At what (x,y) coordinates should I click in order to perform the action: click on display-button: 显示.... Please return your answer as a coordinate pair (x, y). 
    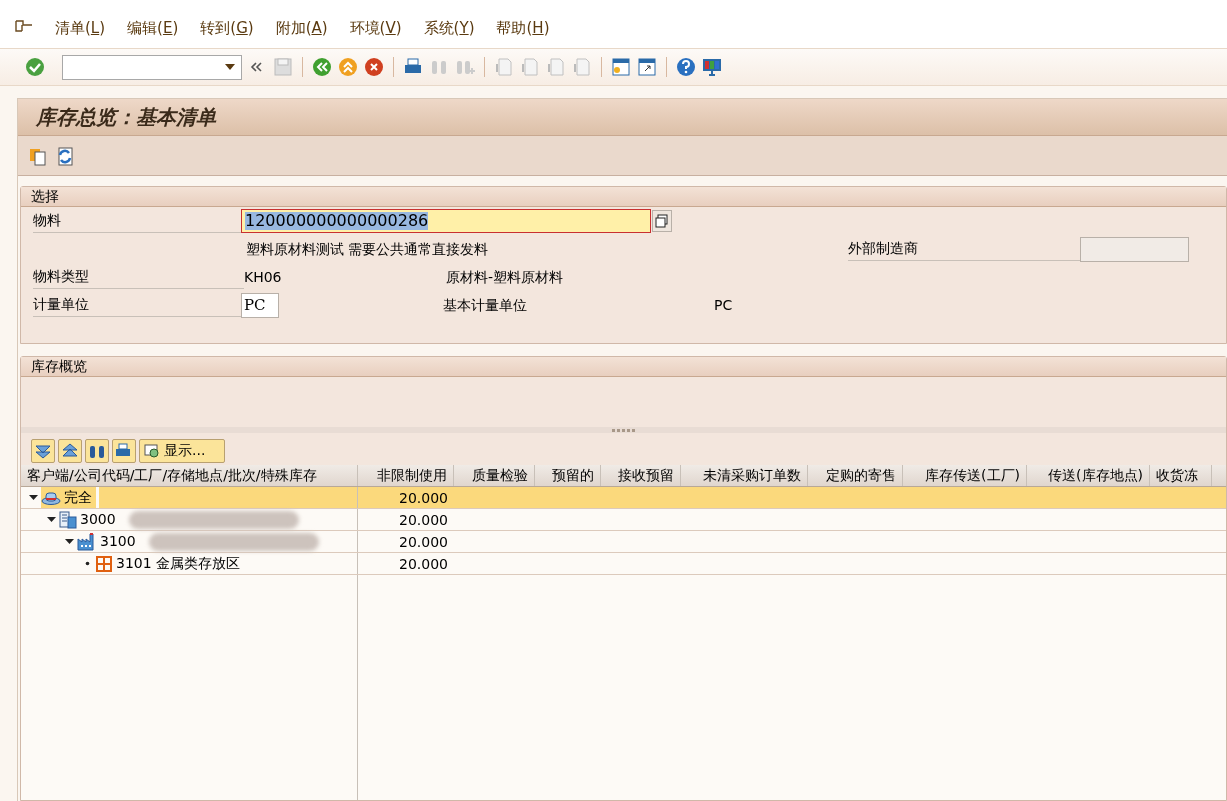
    Looking at the image, I should click on (182, 450).